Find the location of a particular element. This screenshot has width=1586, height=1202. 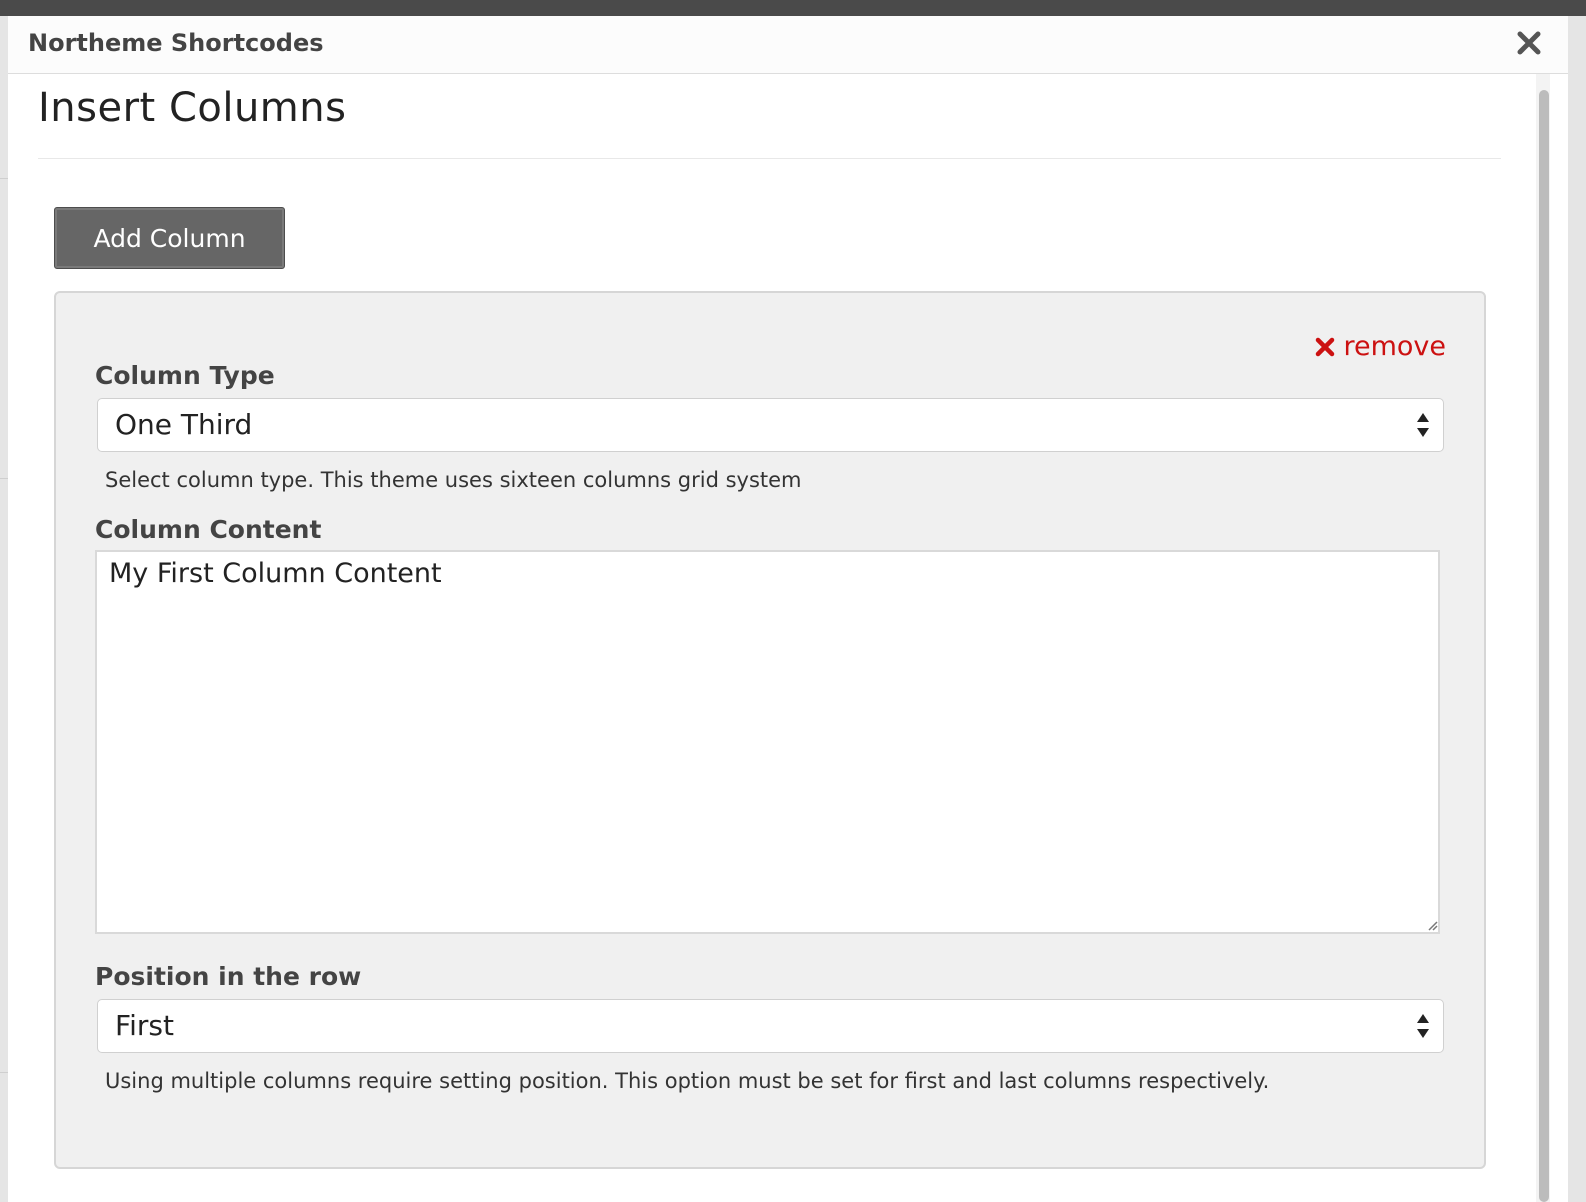

remove-column-link: remove is located at coordinates (1380, 346).